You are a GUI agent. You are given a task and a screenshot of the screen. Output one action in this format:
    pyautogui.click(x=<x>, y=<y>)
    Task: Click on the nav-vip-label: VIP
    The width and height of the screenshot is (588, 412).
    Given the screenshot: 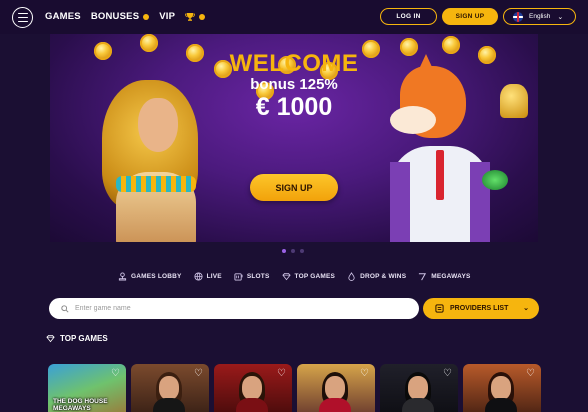 What is the action you would take?
    pyautogui.click(x=167, y=16)
    